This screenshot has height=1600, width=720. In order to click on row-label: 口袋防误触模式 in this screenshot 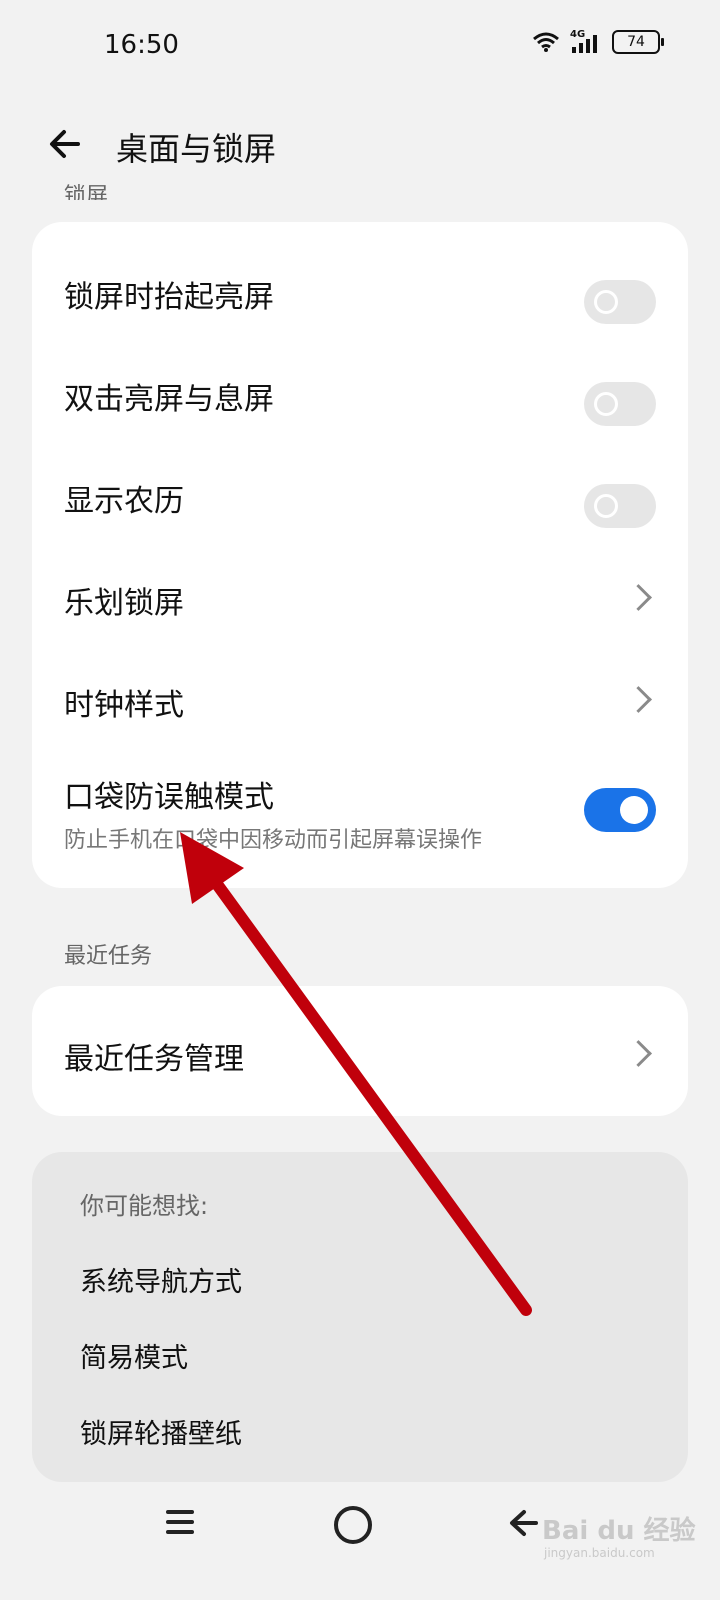, I will do `click(169, 797)`.